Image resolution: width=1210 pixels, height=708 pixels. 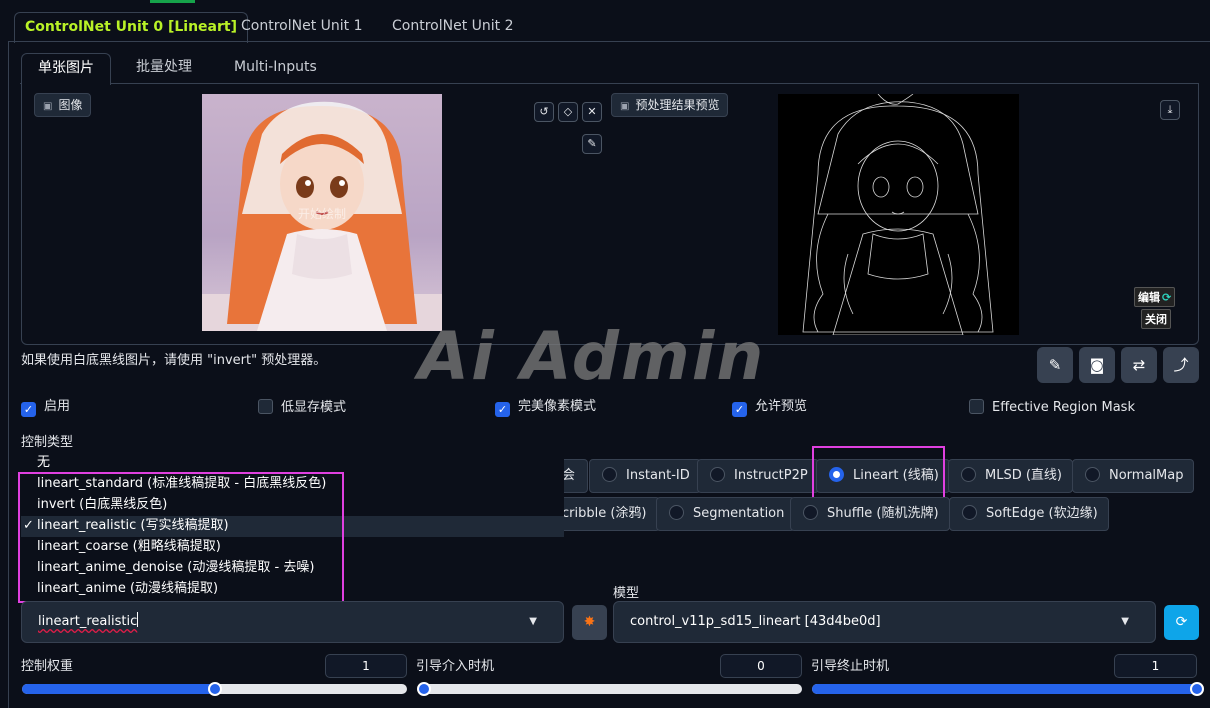 I want to click on low-vram-checkbox: 低显存模式, so click(x=302, y=408).